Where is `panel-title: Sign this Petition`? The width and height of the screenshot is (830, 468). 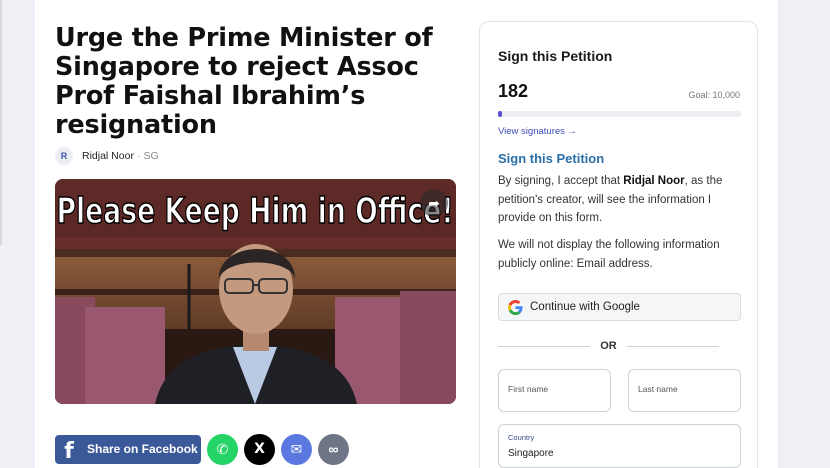
panel-title: Sign this Petition is located at coordinates (555, 56).